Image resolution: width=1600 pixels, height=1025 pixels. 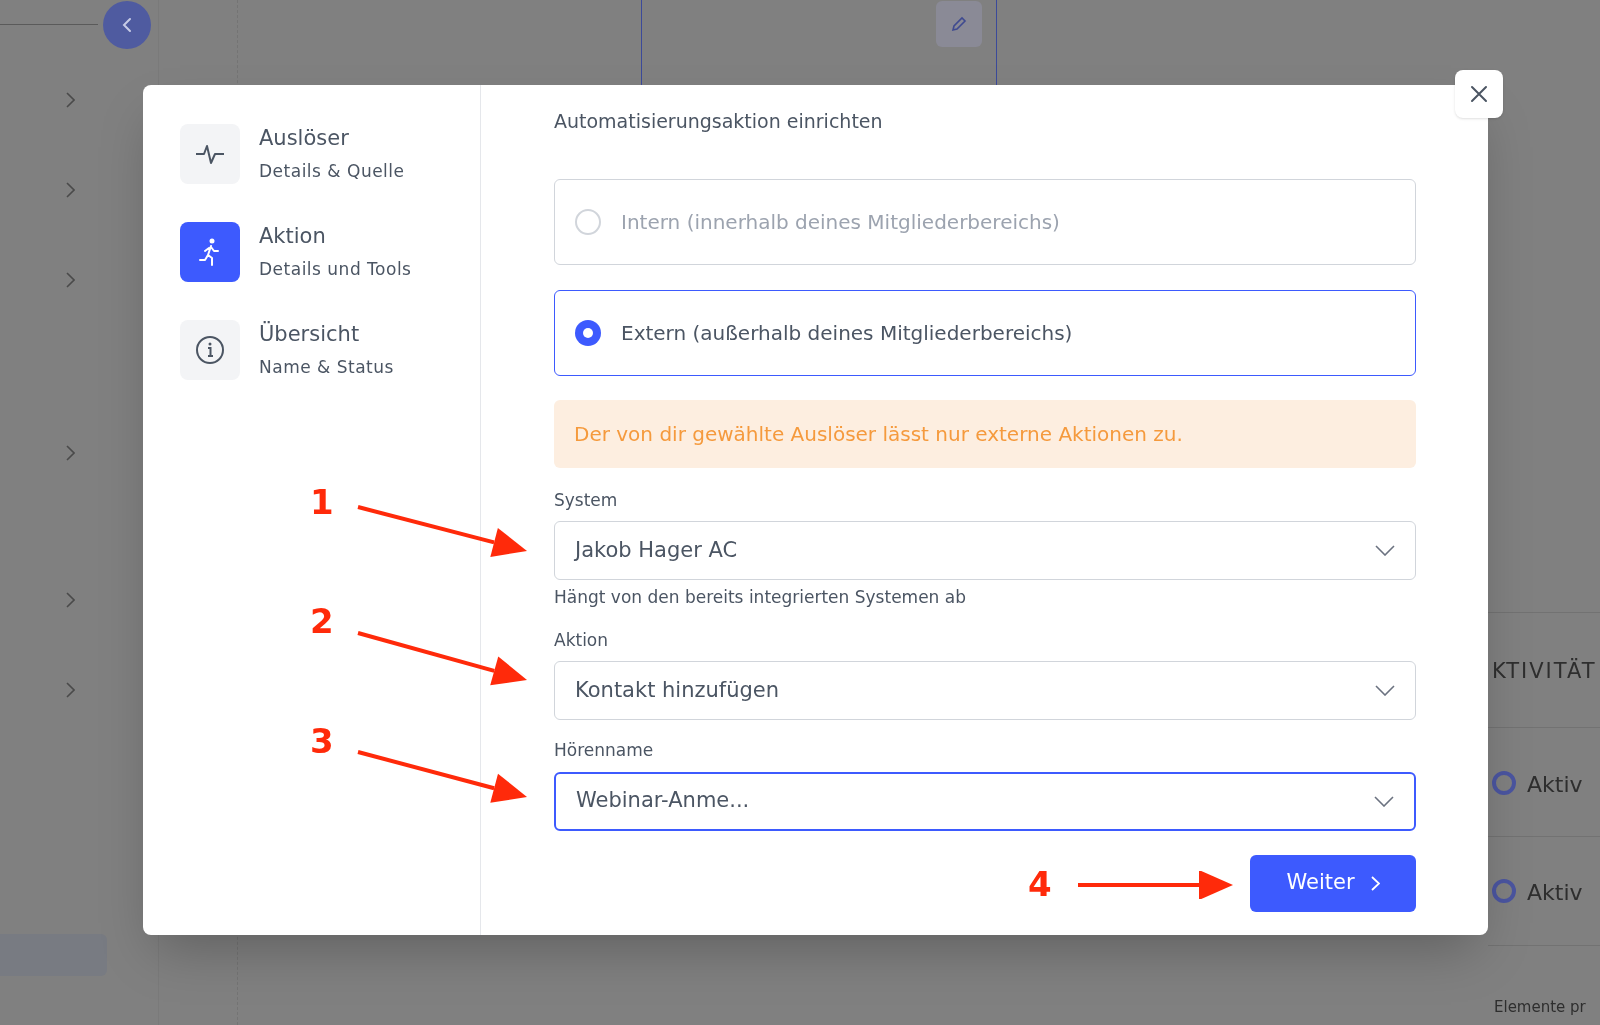 What do you see at coordinates (985, 550) in the screenshot?
I see `select-field: Jakob Hager AC` at bounding box center [985, 550].